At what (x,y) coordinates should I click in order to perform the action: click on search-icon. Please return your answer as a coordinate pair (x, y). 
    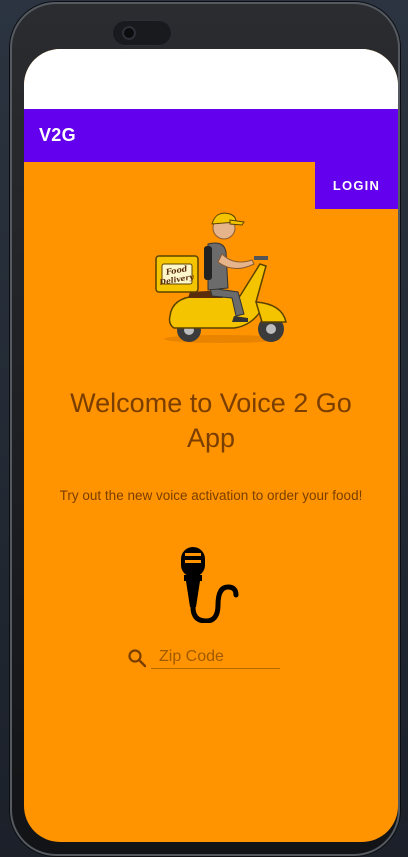
    Looking at the image, I should click on (137, 658).